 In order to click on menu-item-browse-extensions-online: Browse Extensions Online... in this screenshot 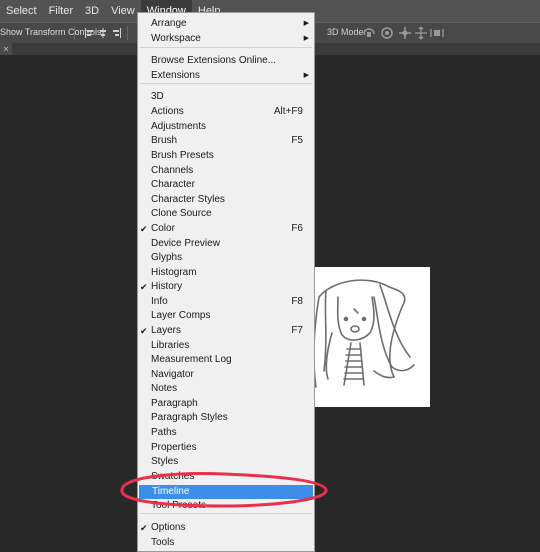, I will do `click(226, 61)`.